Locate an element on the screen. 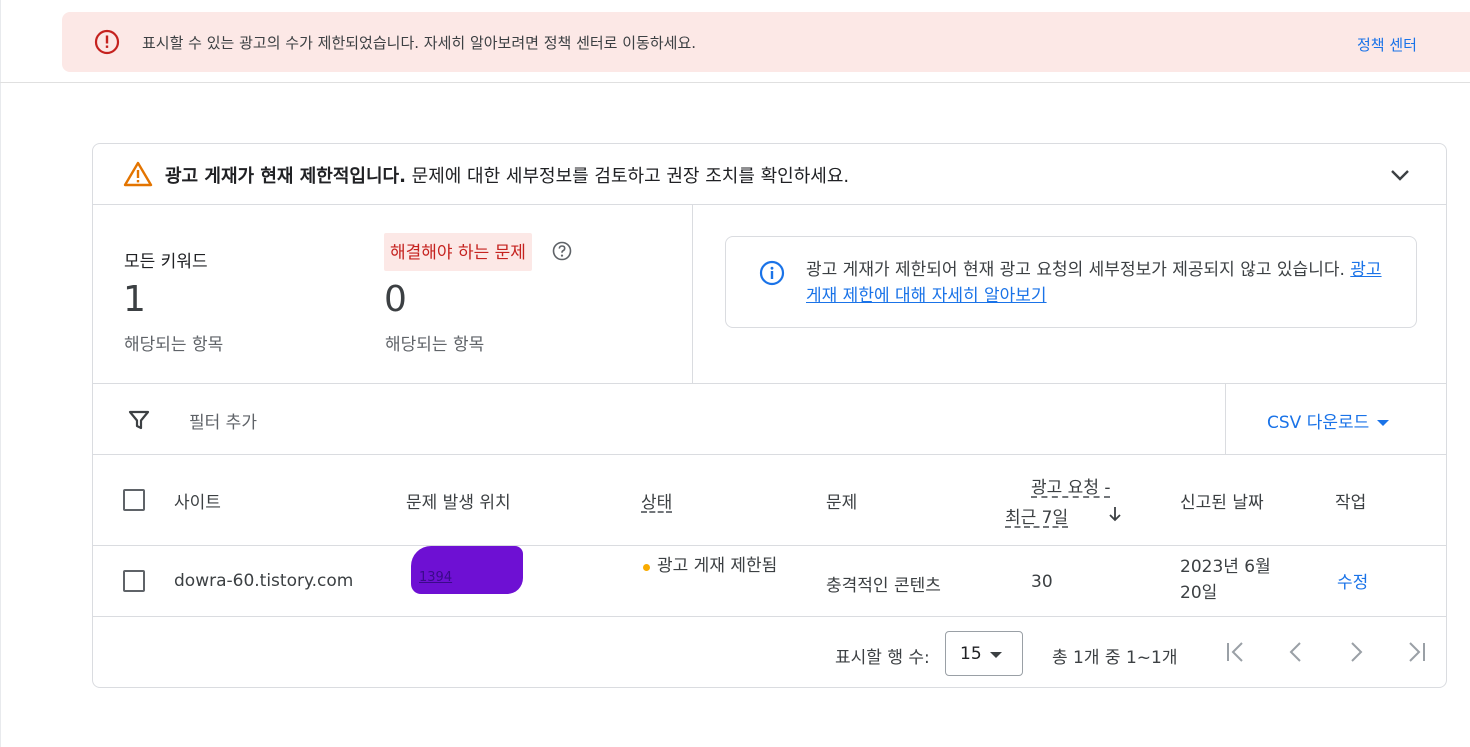  error-circle-icon is located at coordinates (107, 42).